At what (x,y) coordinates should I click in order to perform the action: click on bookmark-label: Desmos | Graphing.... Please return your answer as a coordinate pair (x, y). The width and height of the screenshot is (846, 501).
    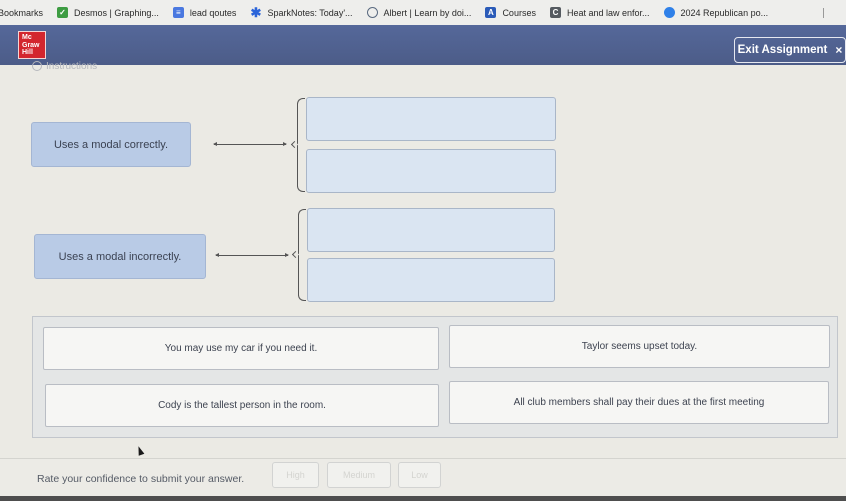
    Looking at the image, I should click on (116, 12).